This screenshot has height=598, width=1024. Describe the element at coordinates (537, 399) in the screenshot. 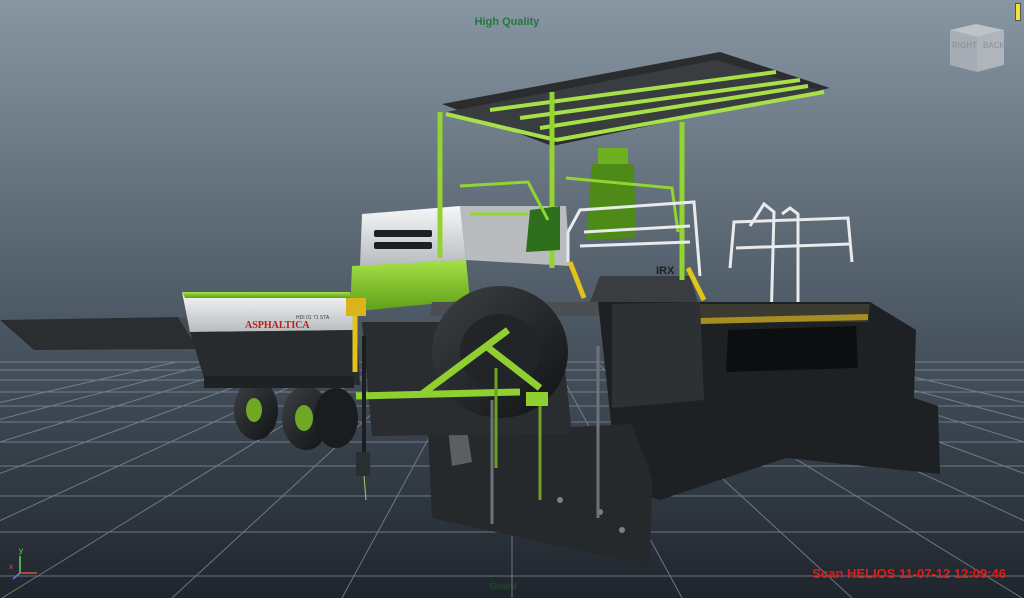

I see `tow-arm-joint` at that location.